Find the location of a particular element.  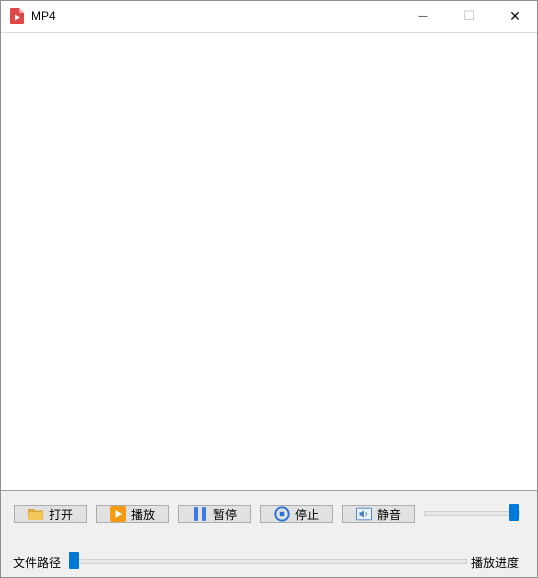

progress-slider-thumb is located at coordinates (74, 560).